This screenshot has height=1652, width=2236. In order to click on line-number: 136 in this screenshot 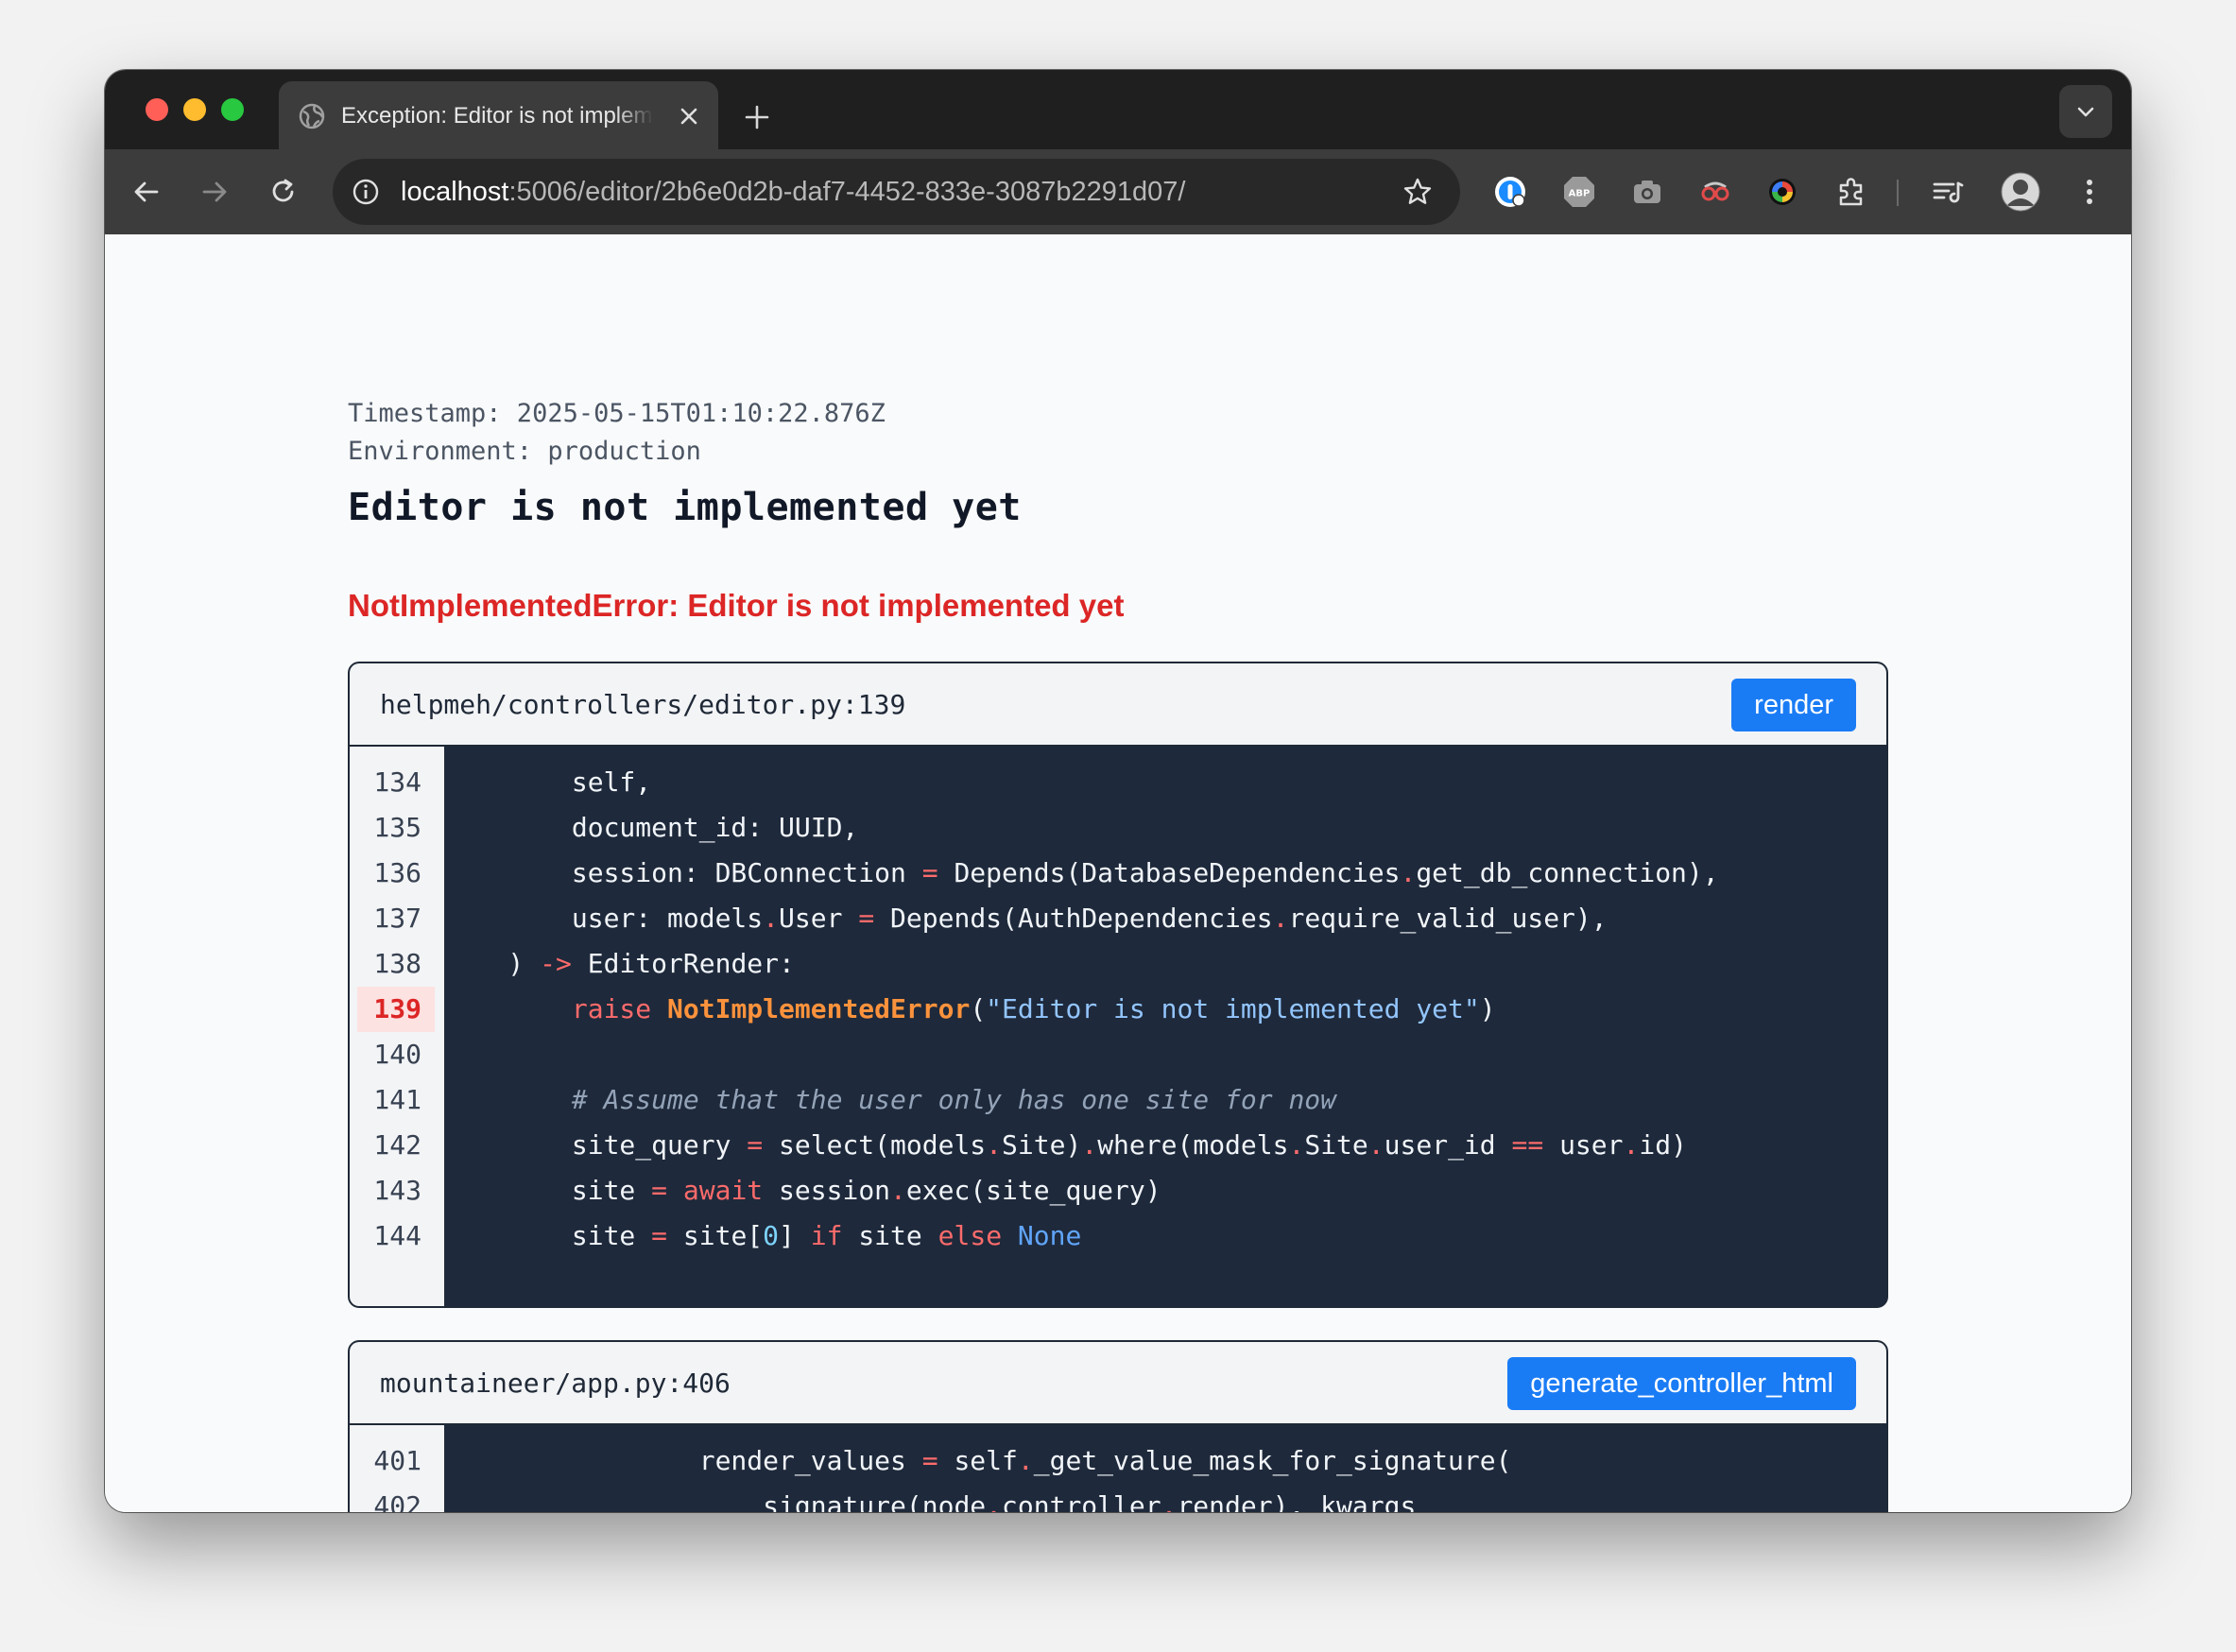, I will do `click(397, 872)`.